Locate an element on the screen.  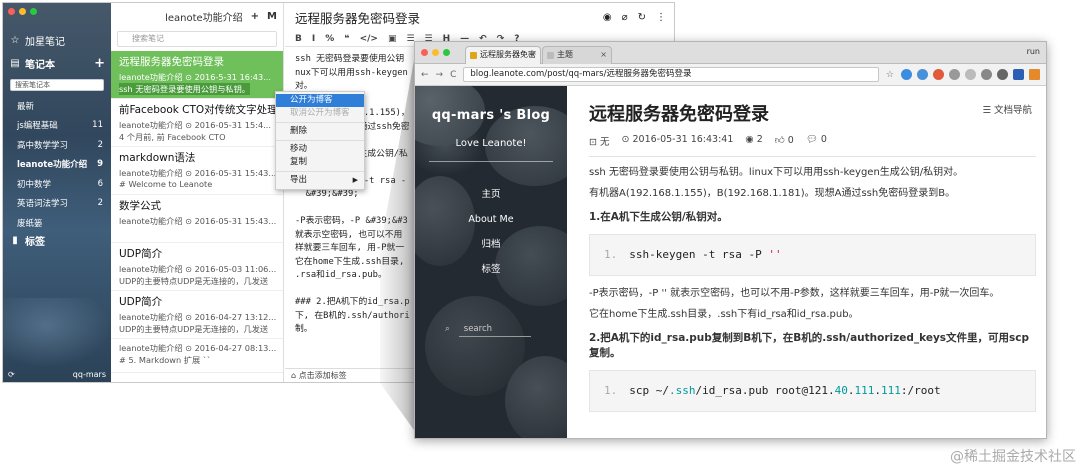
clock-icon: ⊙ is located at coordinates (627, 139).